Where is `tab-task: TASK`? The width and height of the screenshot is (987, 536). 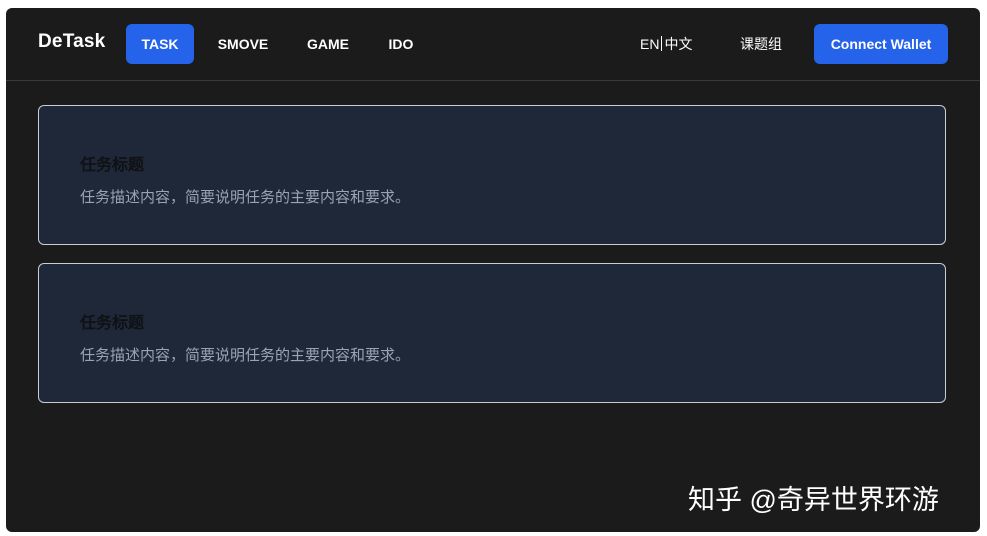 tab-task: TASK is located at coordinates (160, 44).